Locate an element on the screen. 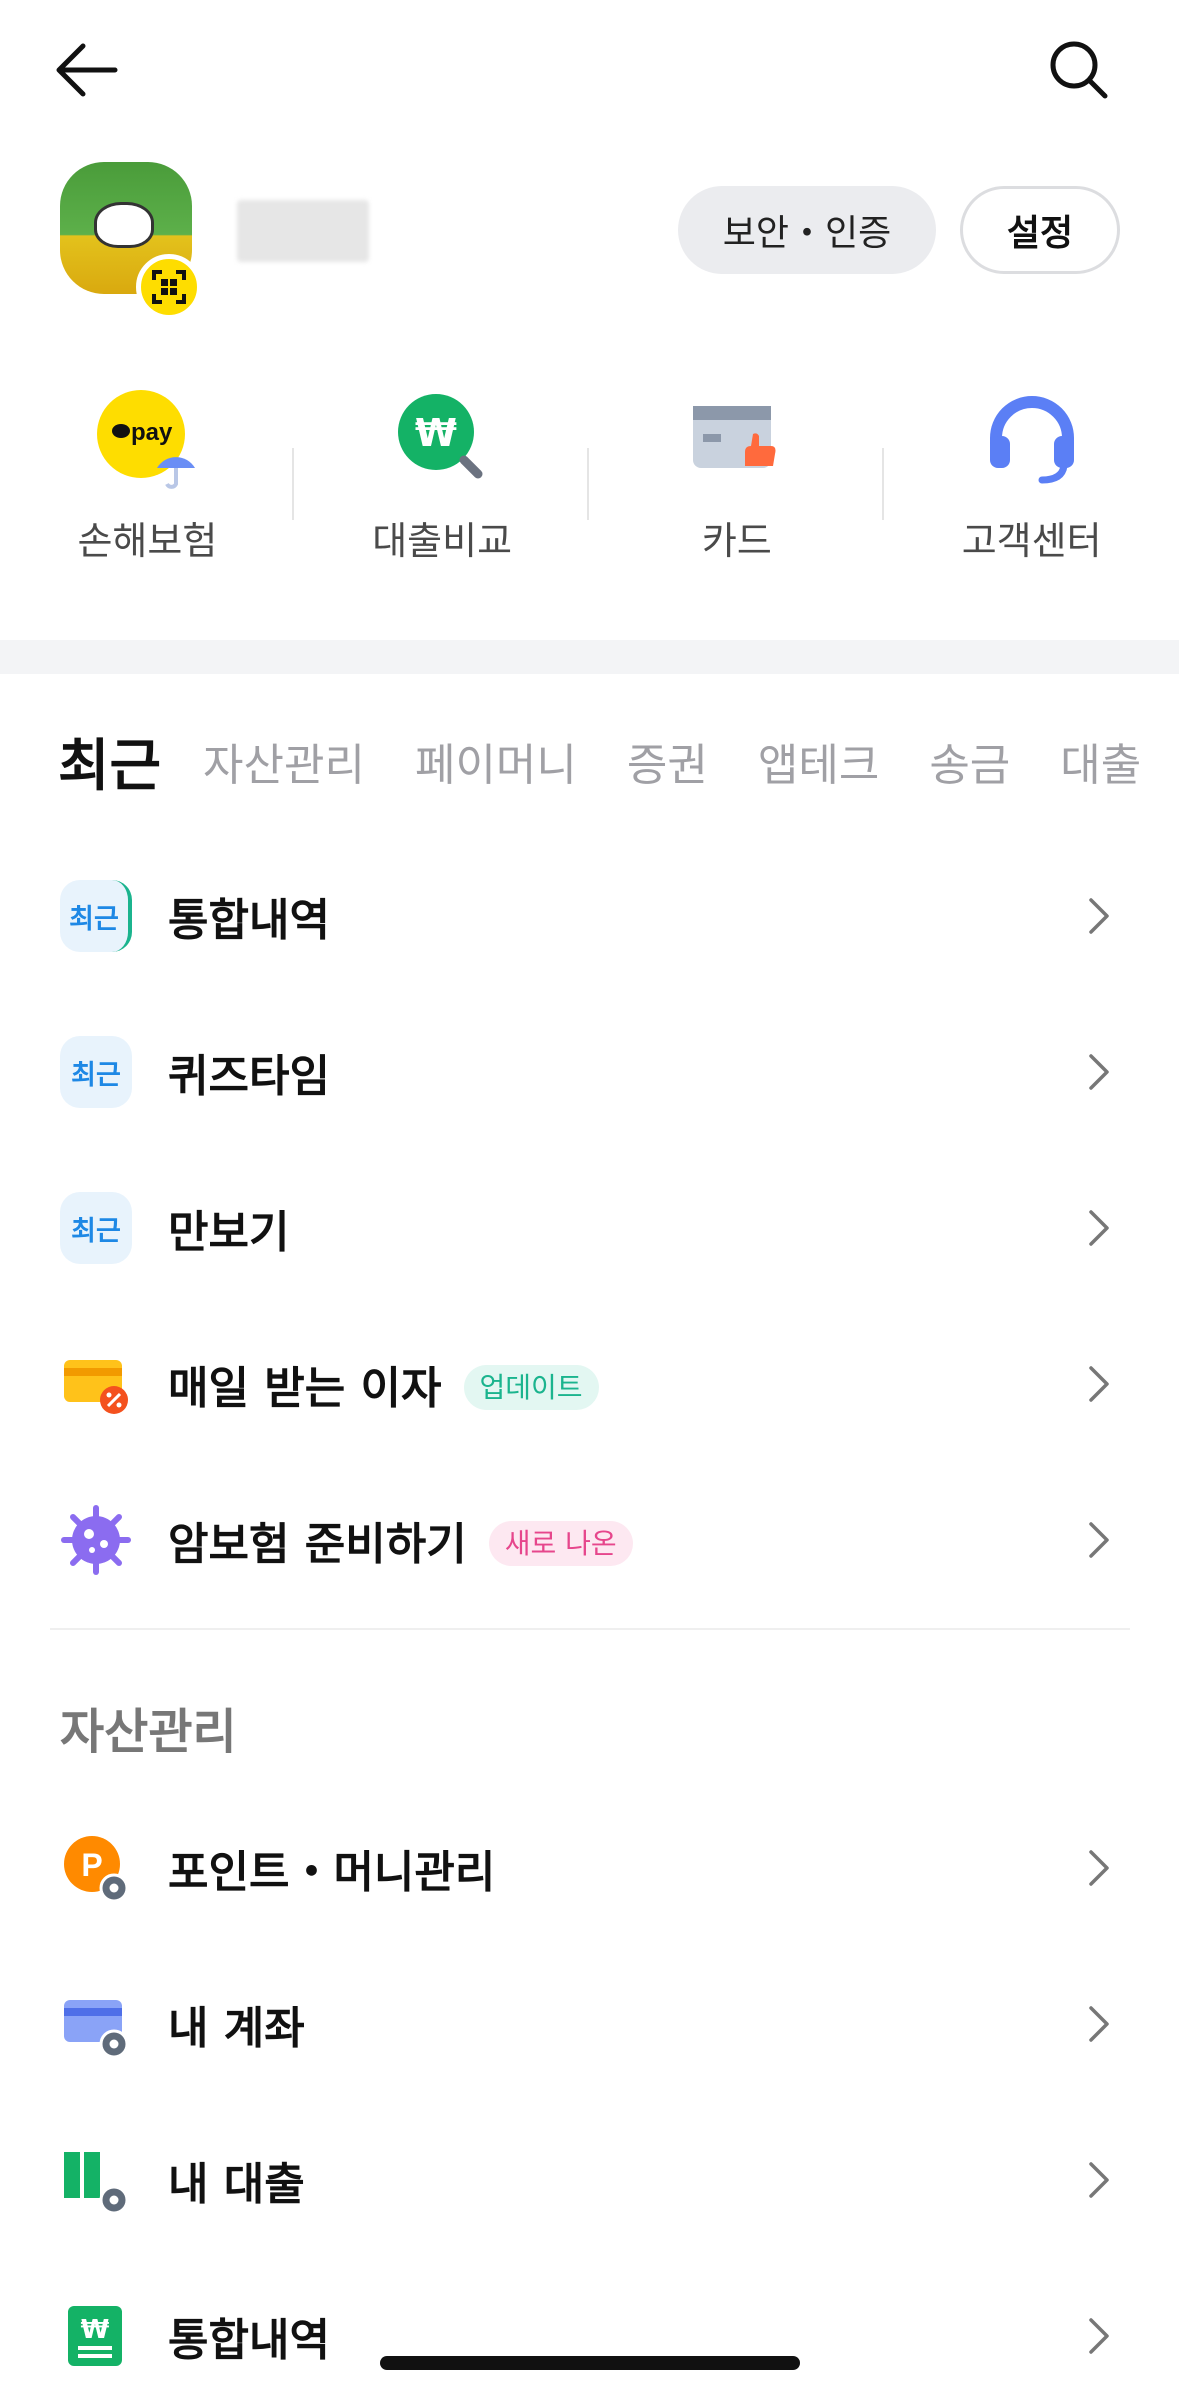 The height and width of the screenshot is (2396, 1179). account-gear-icon is located at coordinates (96, 2024).